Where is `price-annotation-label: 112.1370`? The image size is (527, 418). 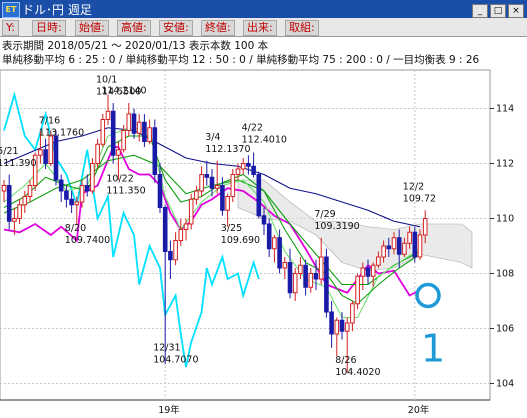
price-annotation-label: 112.1370 is located at coordinates (227, 149).